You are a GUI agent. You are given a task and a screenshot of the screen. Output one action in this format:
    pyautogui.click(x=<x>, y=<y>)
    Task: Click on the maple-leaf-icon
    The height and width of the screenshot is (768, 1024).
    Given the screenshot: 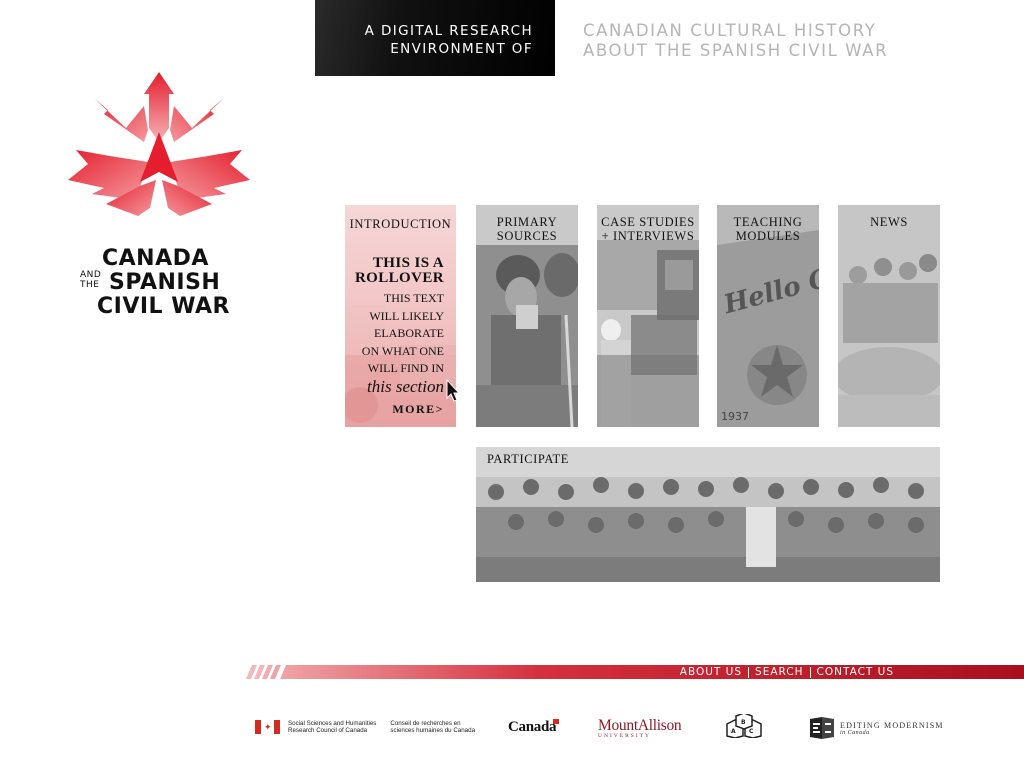 What is the action you would take?
    pyautogui.click(x=159, y=144)
    